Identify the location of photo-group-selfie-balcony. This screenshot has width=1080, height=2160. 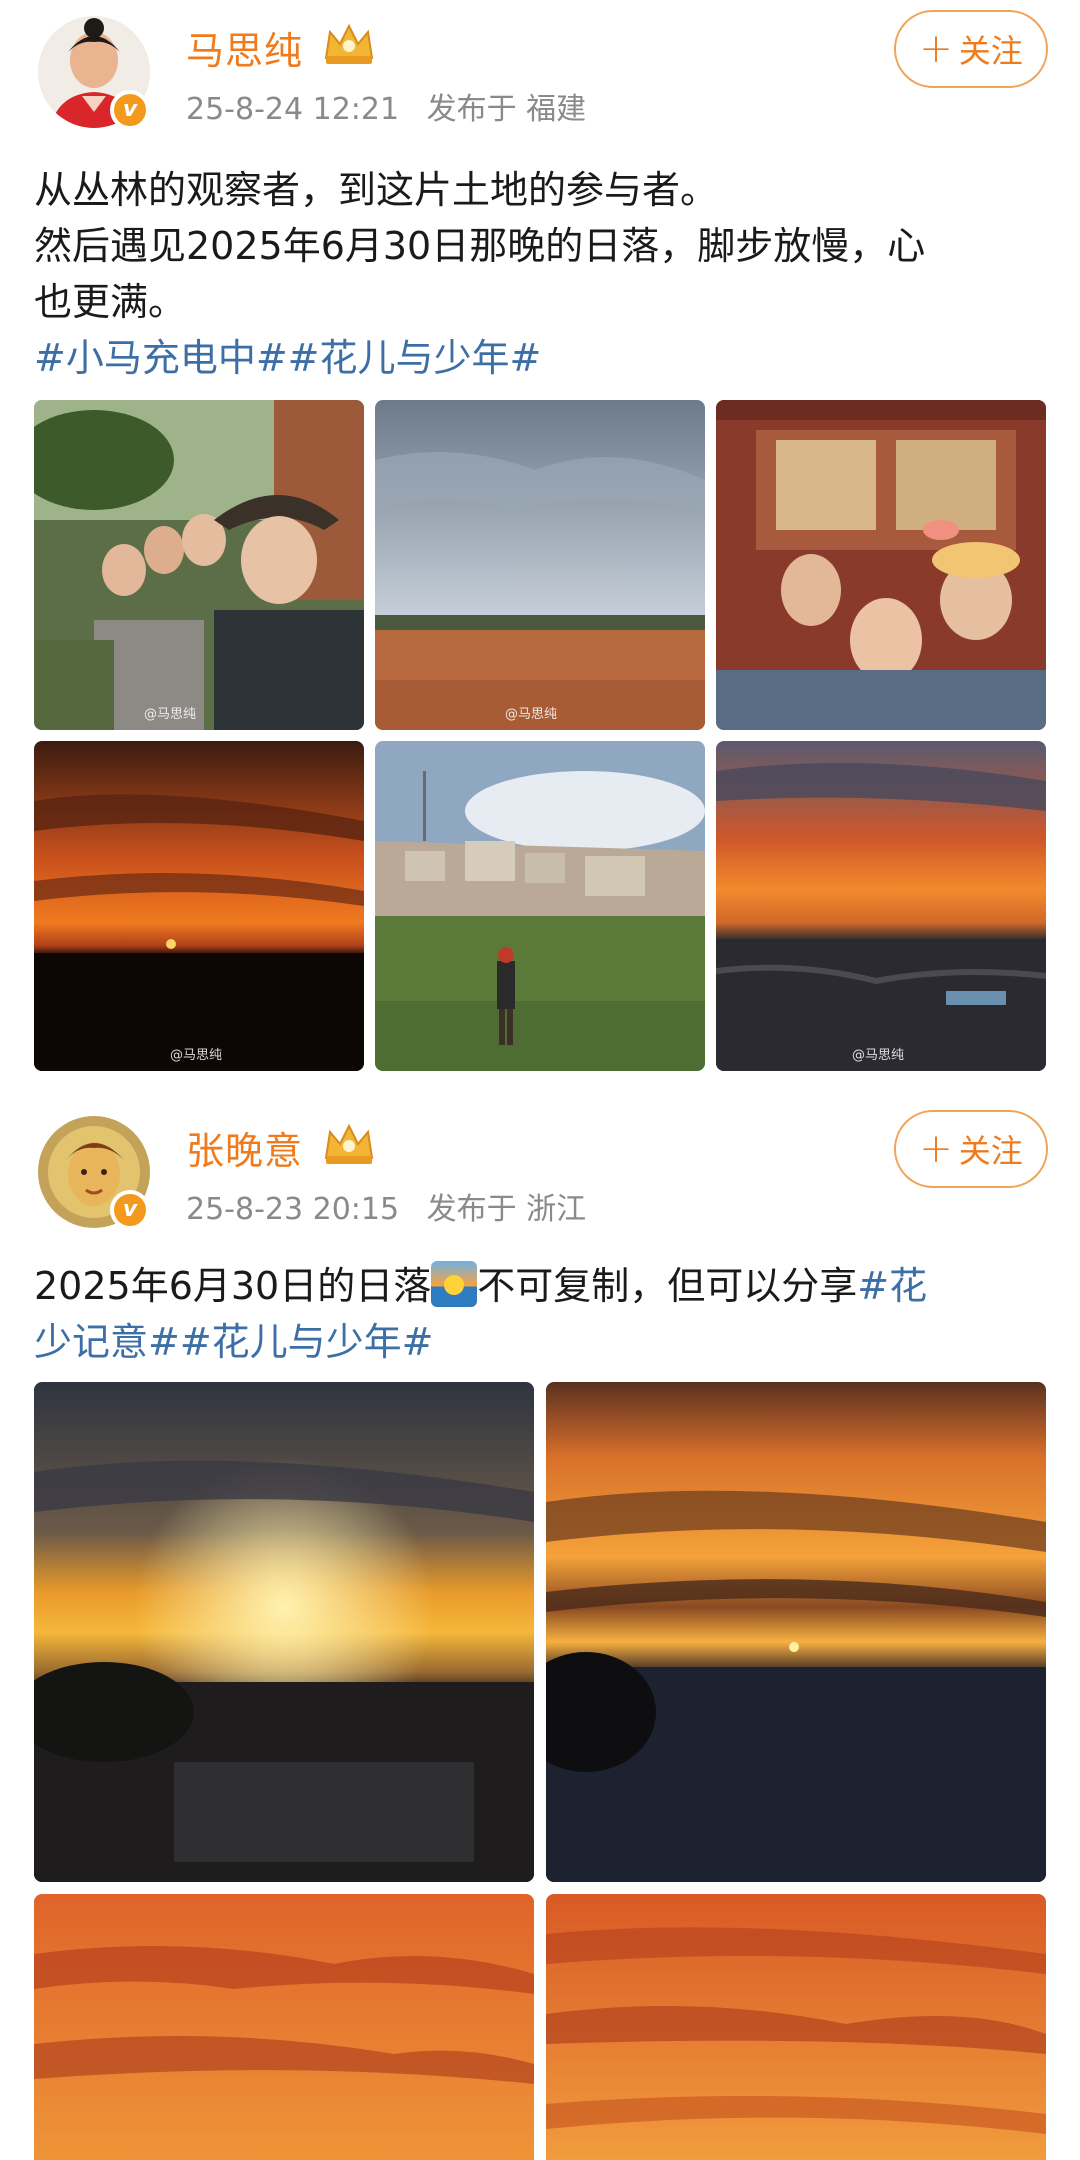
(881, 565).